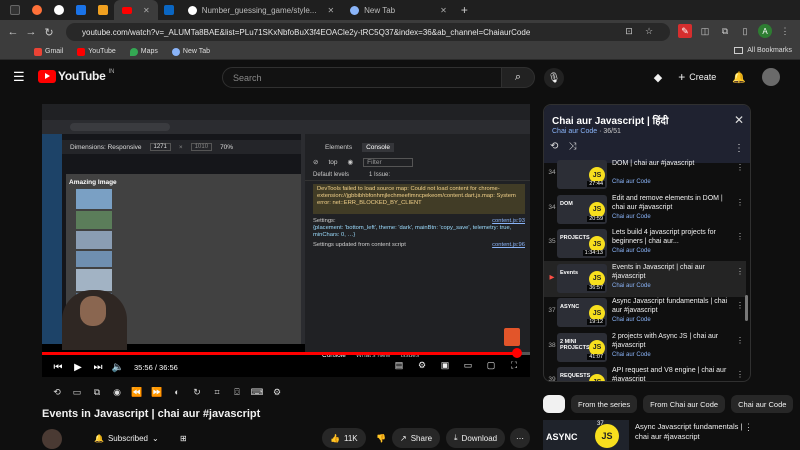 The width and height of the screenshot is (800, 450). I want to click on play-icon: ▶, so click(78, 367).